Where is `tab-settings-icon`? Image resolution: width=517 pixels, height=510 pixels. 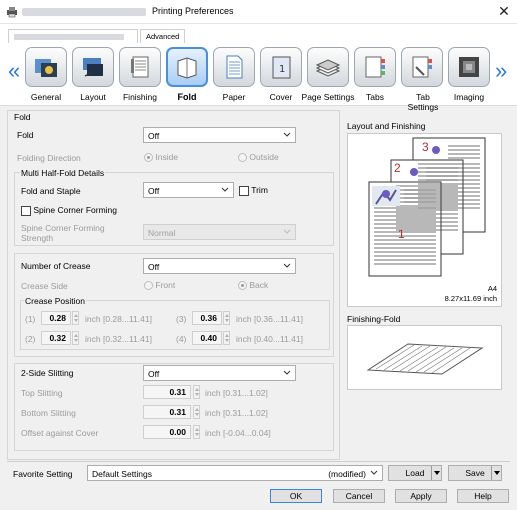
tab-settings-icon is located at coordinates (422, 67).